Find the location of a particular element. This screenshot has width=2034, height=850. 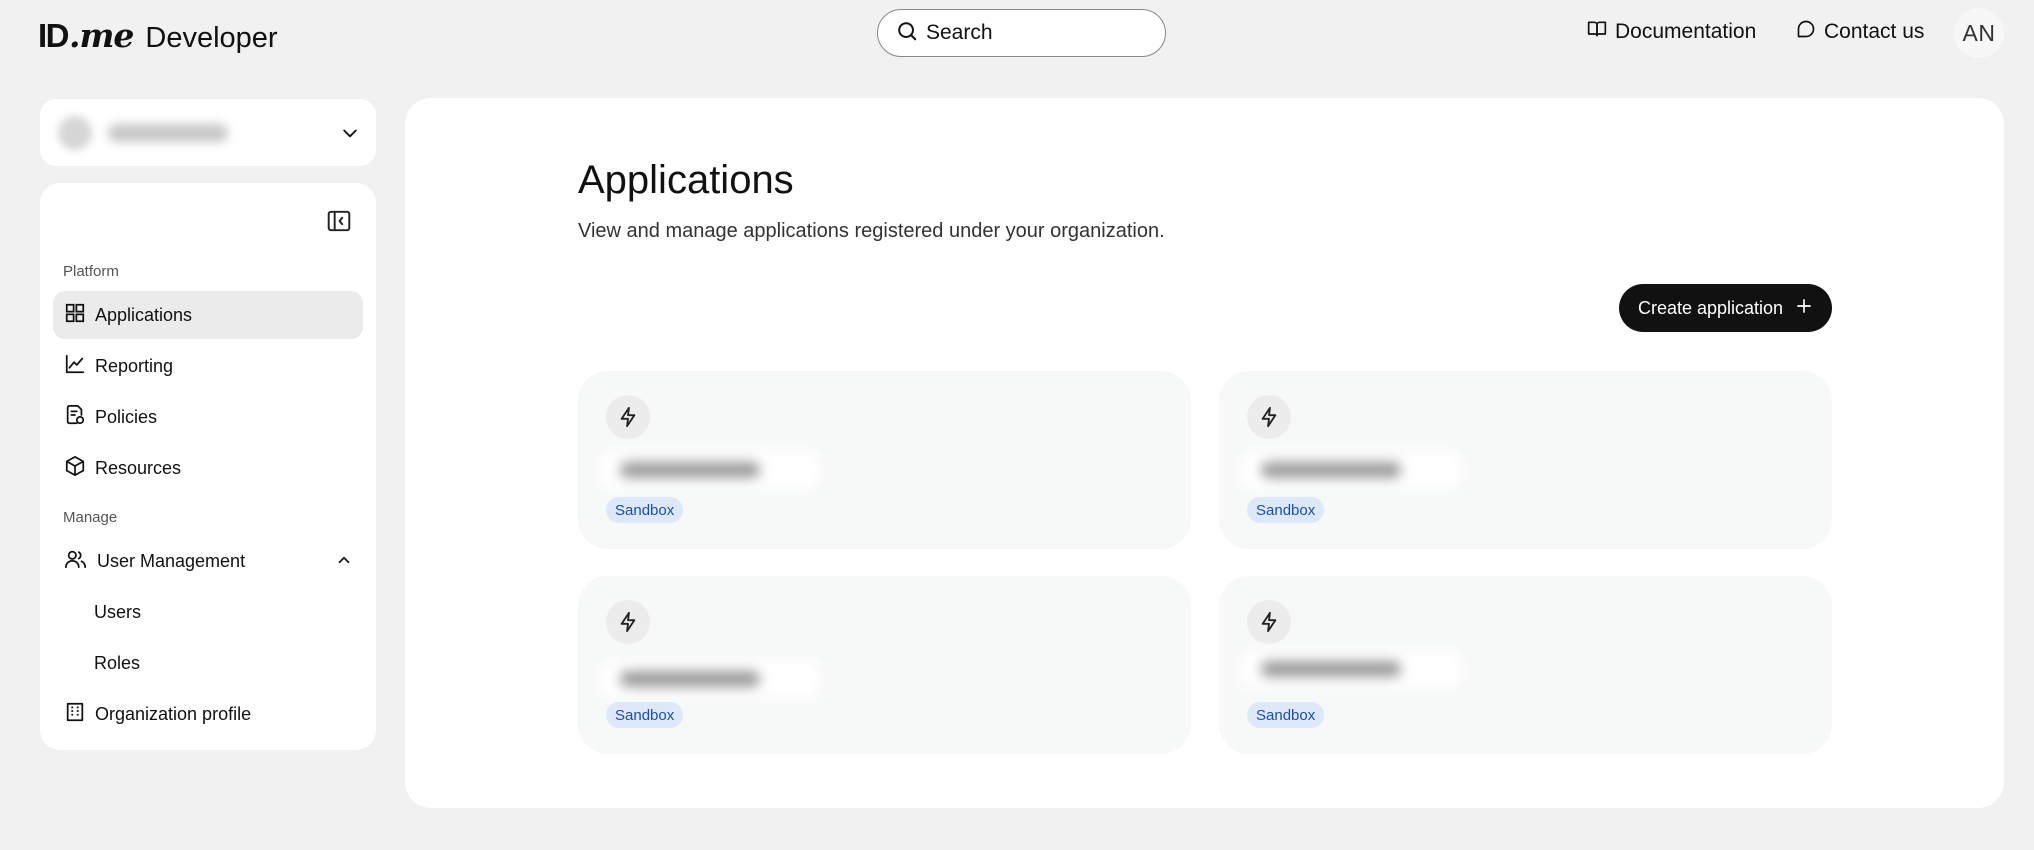

chevron-down-icon is located at coordinates (350, 135).